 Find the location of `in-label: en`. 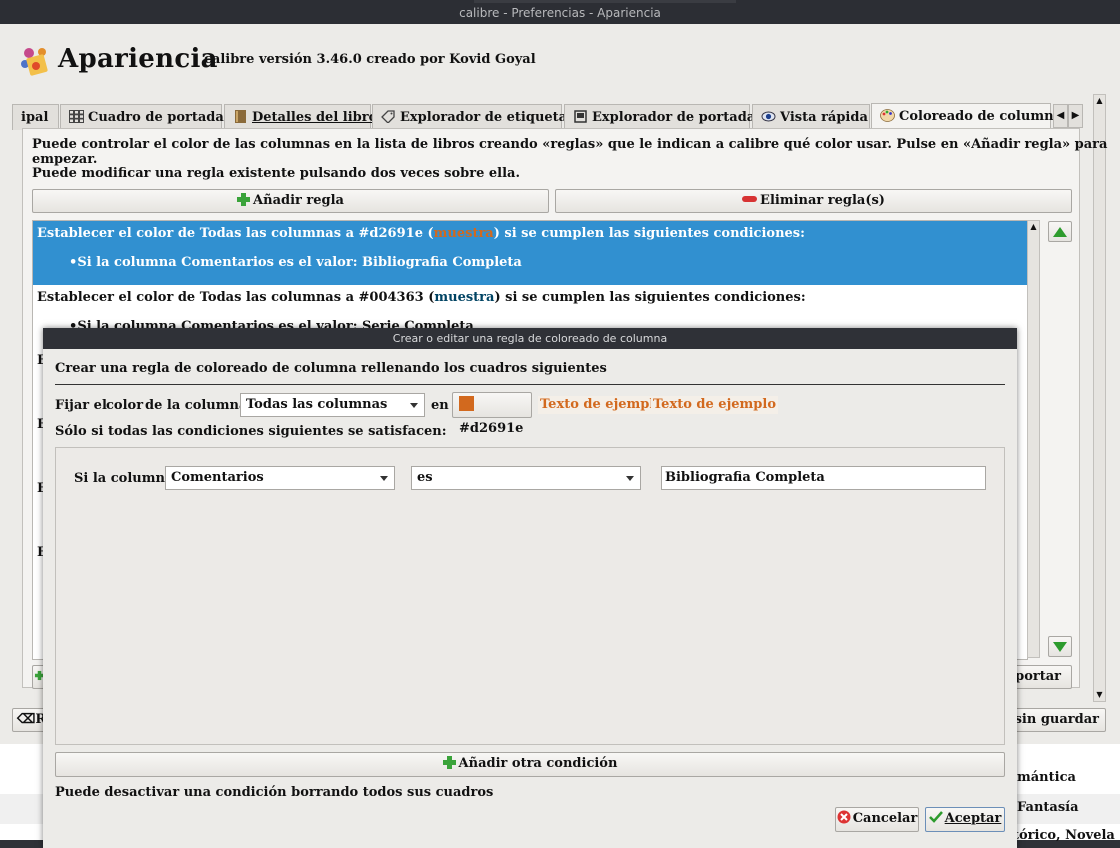

in-label: en is located at coordinates (440, 405).